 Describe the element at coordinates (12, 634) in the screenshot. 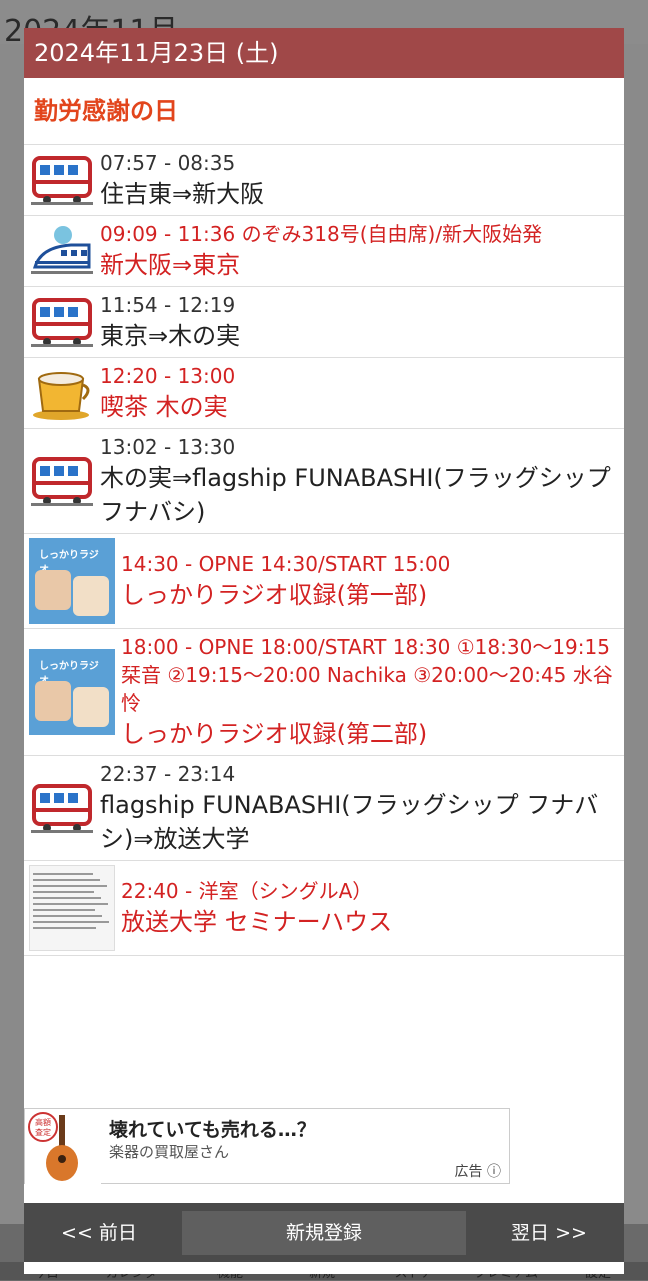

I see `calendar-left-column` at that location.